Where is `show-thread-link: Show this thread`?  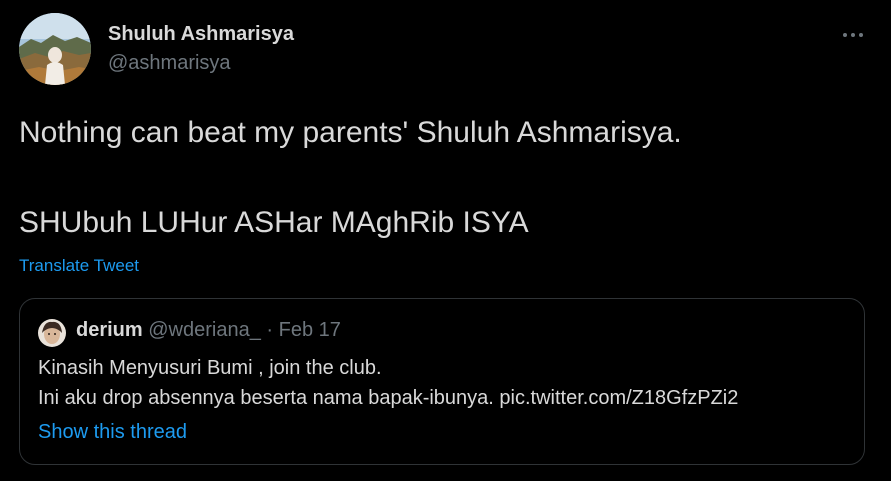 show-thread-link: Show this thread is located at coordinates (112, 432).